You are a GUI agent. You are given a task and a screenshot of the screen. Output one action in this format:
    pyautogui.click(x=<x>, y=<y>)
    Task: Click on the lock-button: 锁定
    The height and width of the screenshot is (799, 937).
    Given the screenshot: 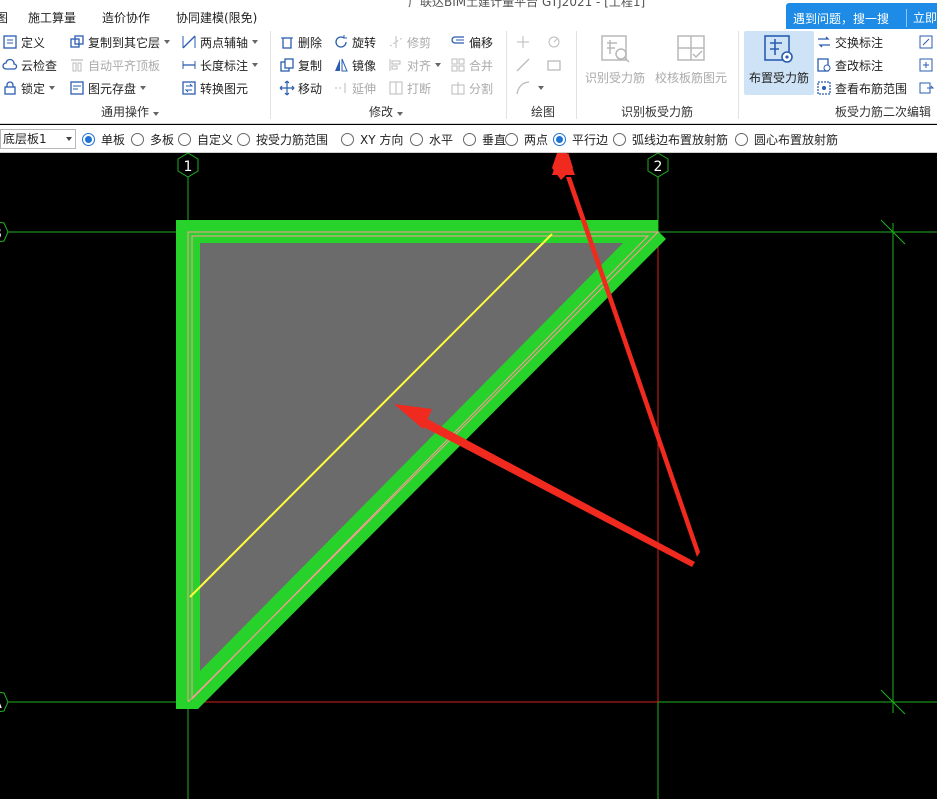 What is the action you would take?
    pyautogui.click(x=29, y=88)
    